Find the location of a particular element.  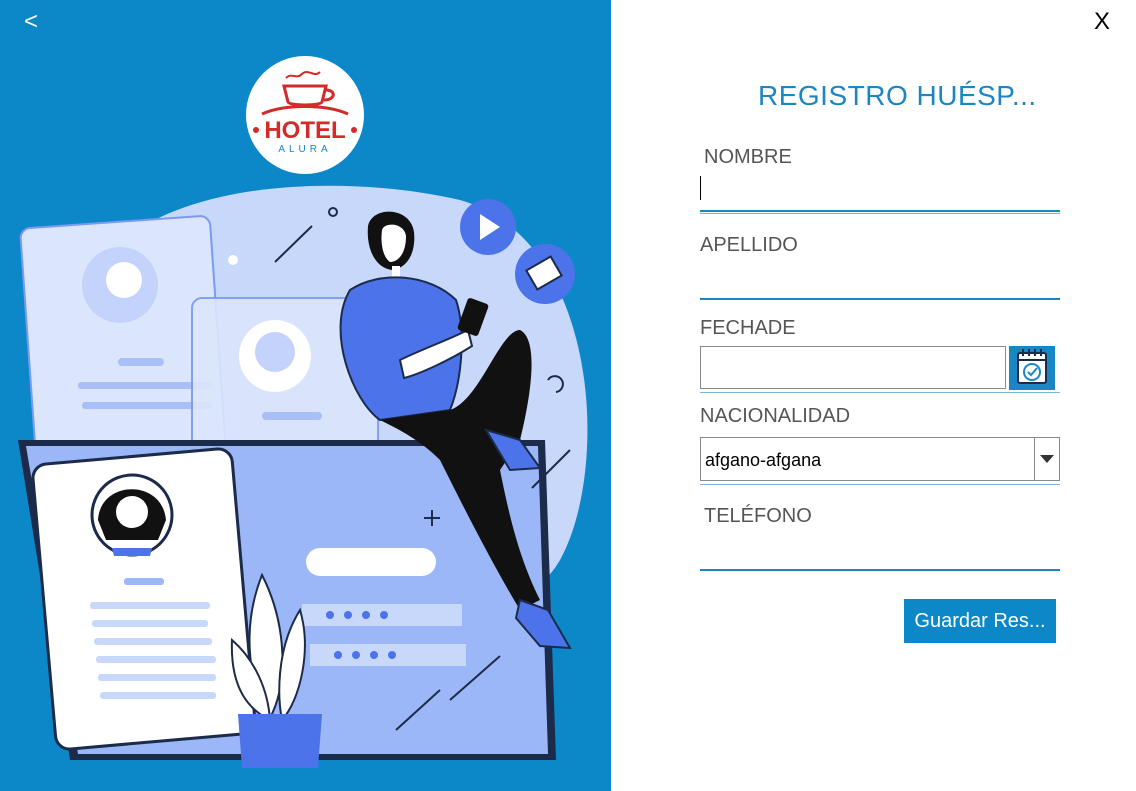

nombre-underline-shadow is located at coordinates (880, 213).